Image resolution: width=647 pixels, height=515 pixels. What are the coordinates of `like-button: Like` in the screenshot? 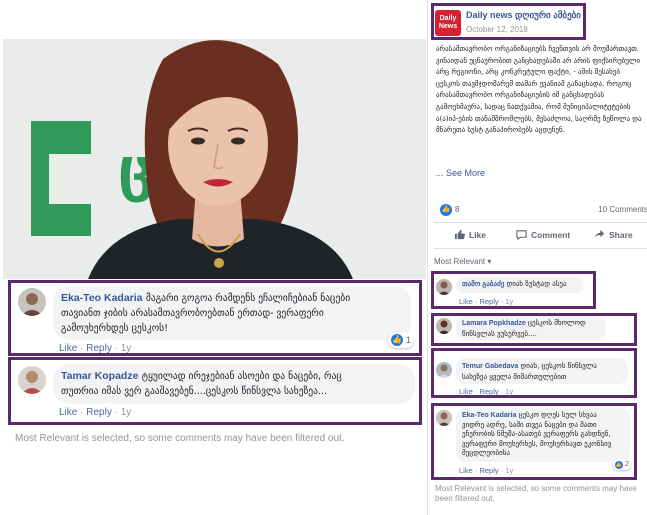 It's located at (470, 234).